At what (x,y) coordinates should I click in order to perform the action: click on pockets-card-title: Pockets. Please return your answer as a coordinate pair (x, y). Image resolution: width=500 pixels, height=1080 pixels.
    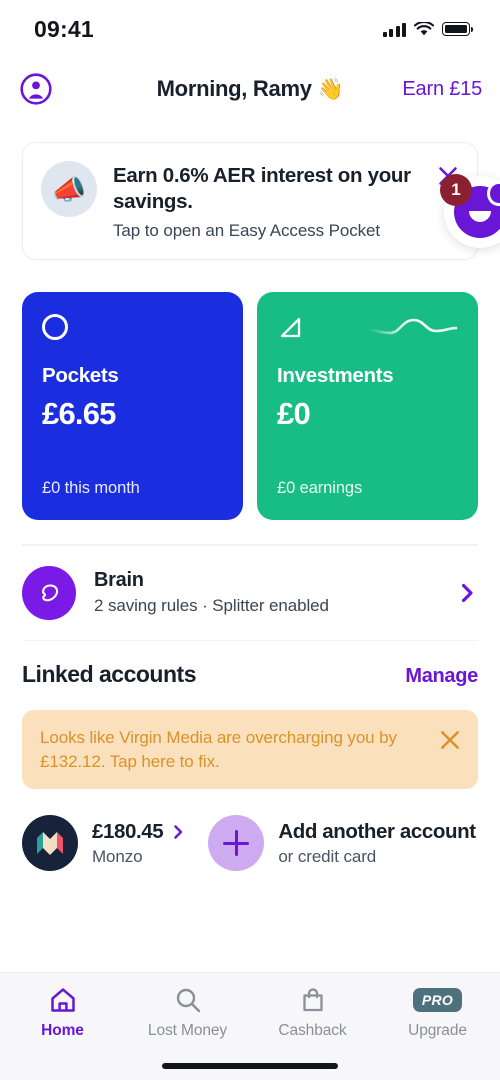
    Looking at the image, I should click on (80, 376).